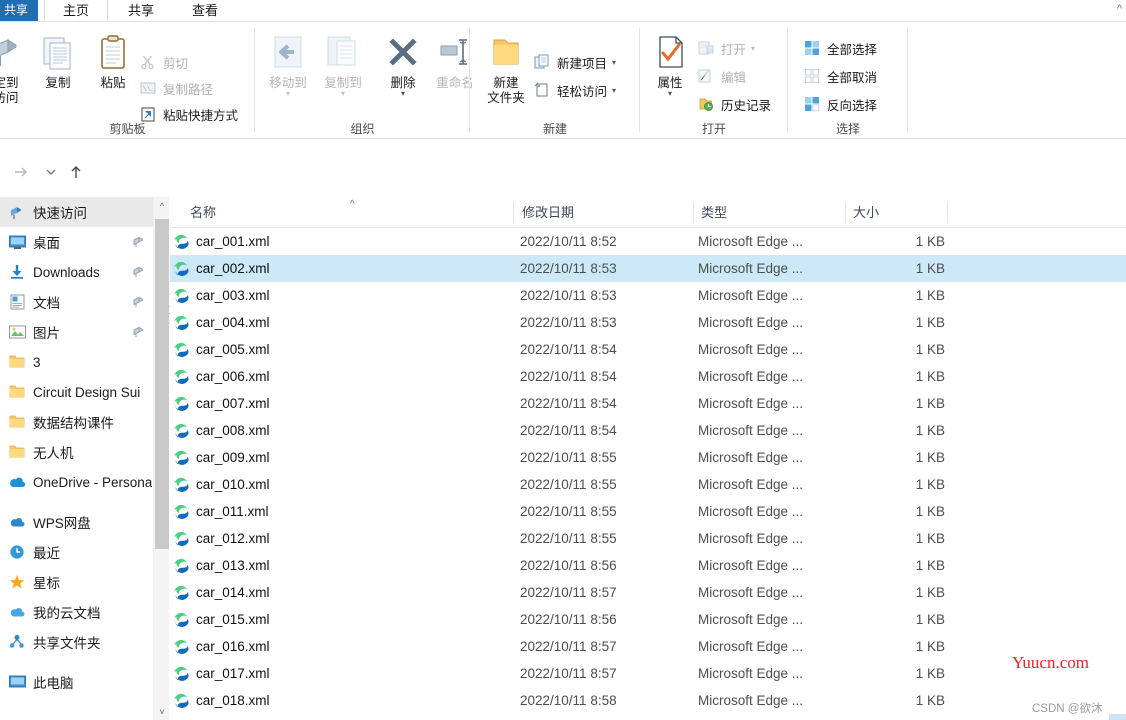  I want to click on history-button: 历史记录, so click(733, 104).